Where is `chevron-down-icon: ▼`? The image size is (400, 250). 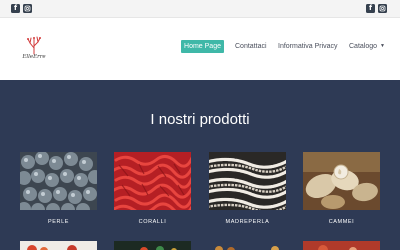
chevron-down-icon: ▼ is located at coordinates (382, 46).